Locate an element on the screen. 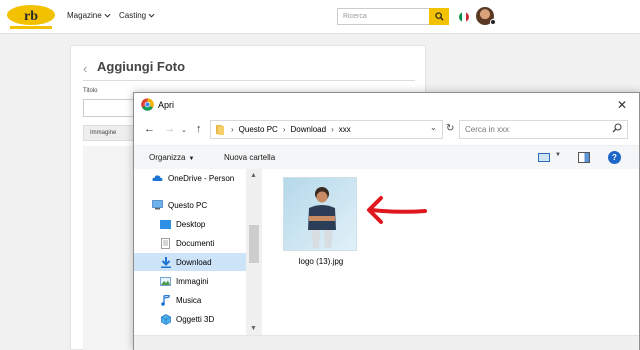  recent-chevron-icon: ⌄ is located at coordinates (184, 130).